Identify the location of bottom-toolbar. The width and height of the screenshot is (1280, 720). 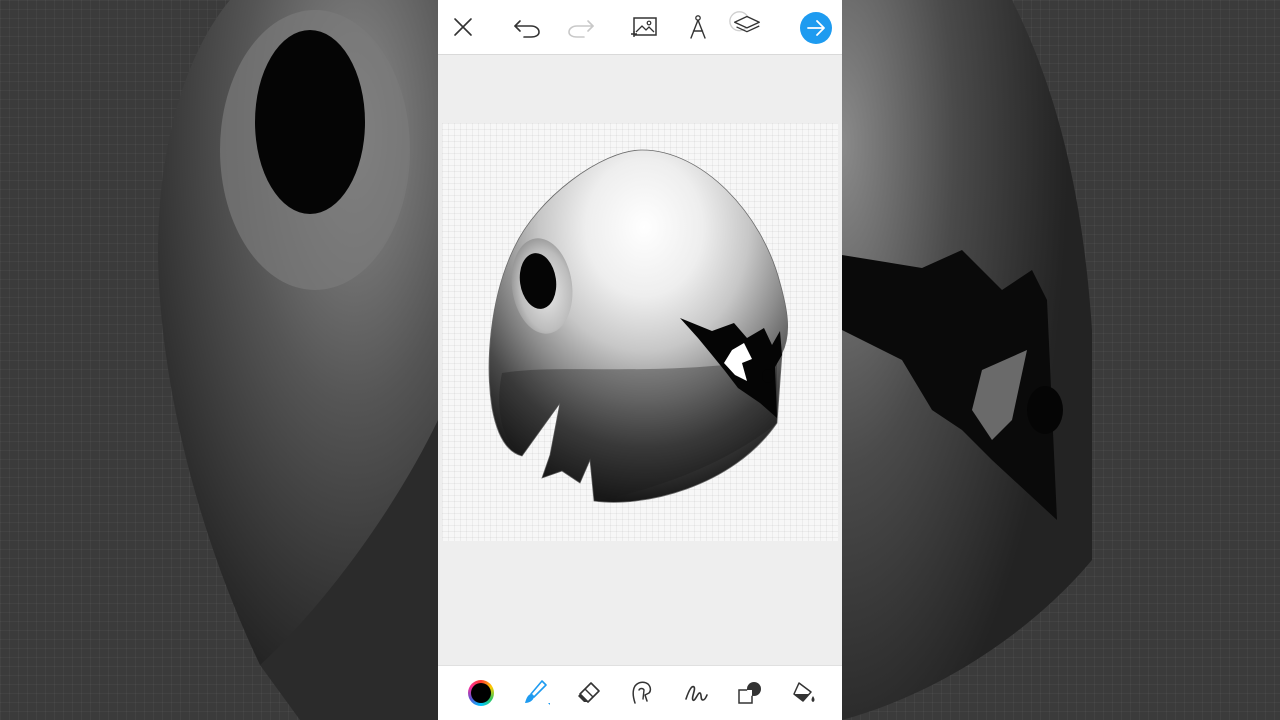
(640, 692).